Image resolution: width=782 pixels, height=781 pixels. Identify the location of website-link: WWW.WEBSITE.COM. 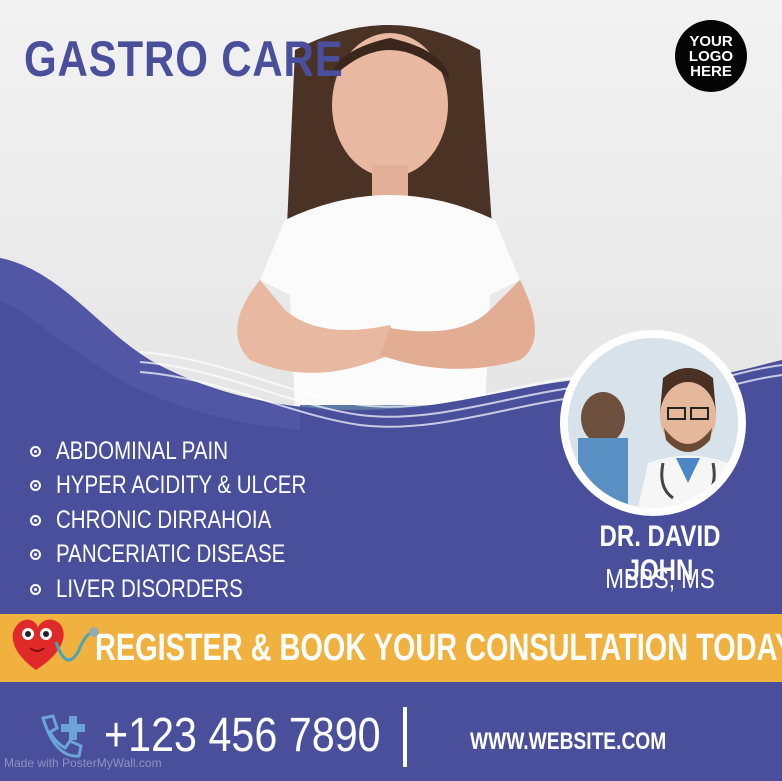
(568, 742).